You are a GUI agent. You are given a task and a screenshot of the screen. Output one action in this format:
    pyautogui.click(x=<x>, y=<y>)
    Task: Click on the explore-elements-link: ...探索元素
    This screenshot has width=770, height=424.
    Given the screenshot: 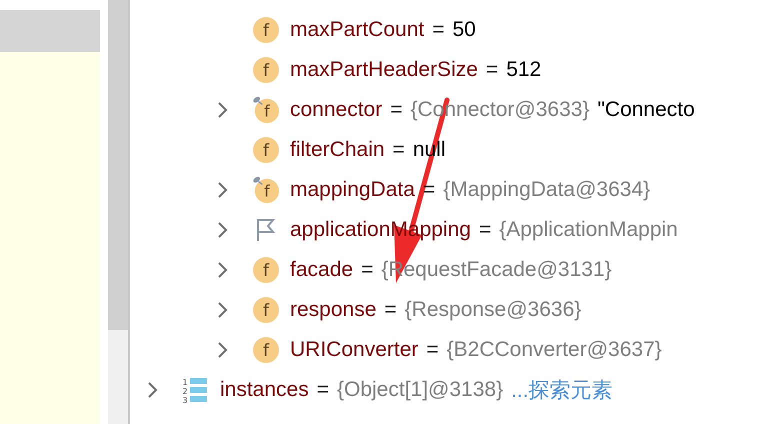 What is the action you would take?
    pyautogui.click(x=562, y=390)
    